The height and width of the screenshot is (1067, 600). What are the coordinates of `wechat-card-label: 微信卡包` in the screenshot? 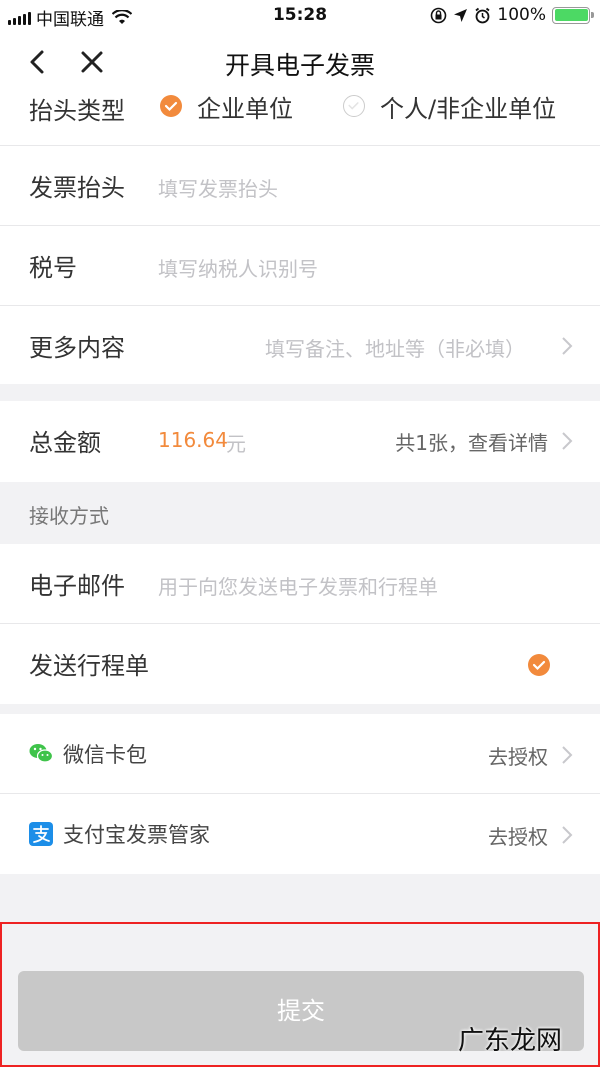 It's located at (105, 755).